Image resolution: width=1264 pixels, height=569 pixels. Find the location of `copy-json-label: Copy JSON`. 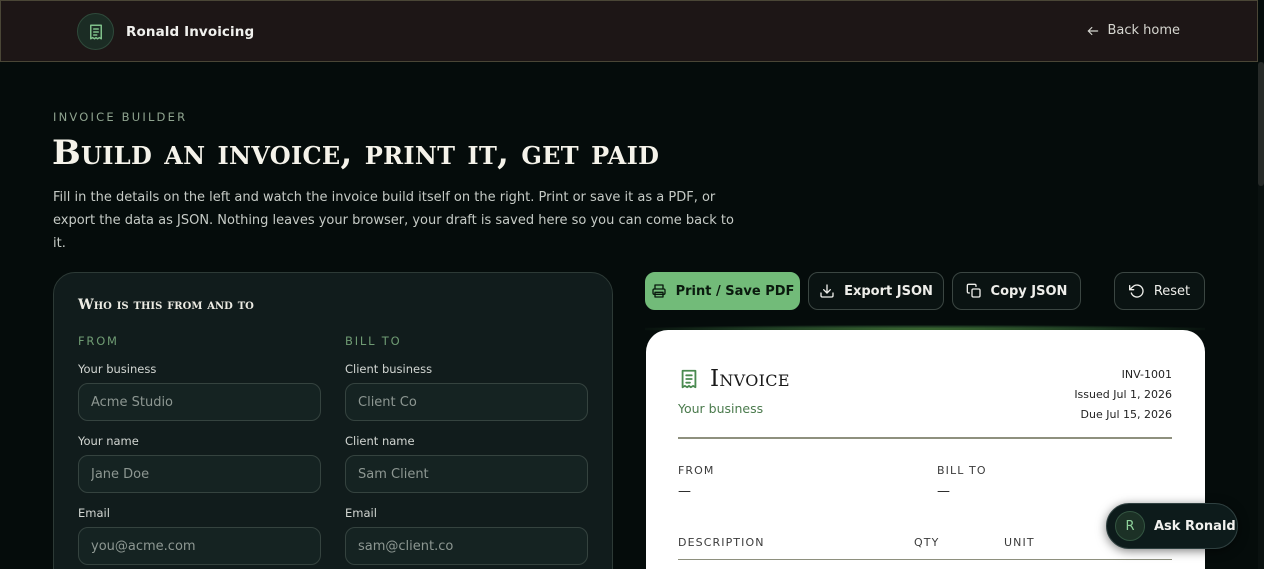

copy-json-label: Copy JSON is located at coordinates (1029, 291).